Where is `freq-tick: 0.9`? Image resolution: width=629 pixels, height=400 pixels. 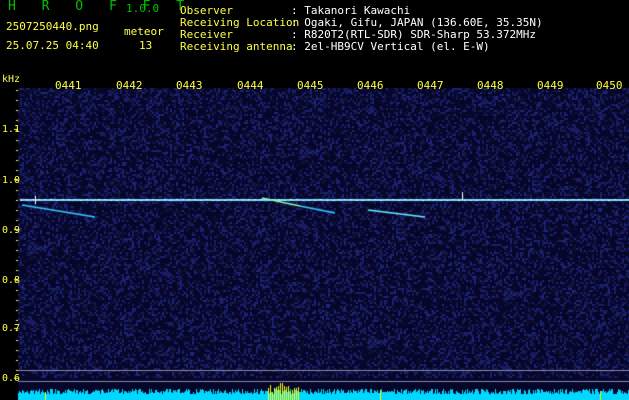
freq-tick: 0.9 is located at coordinates (11, 230).